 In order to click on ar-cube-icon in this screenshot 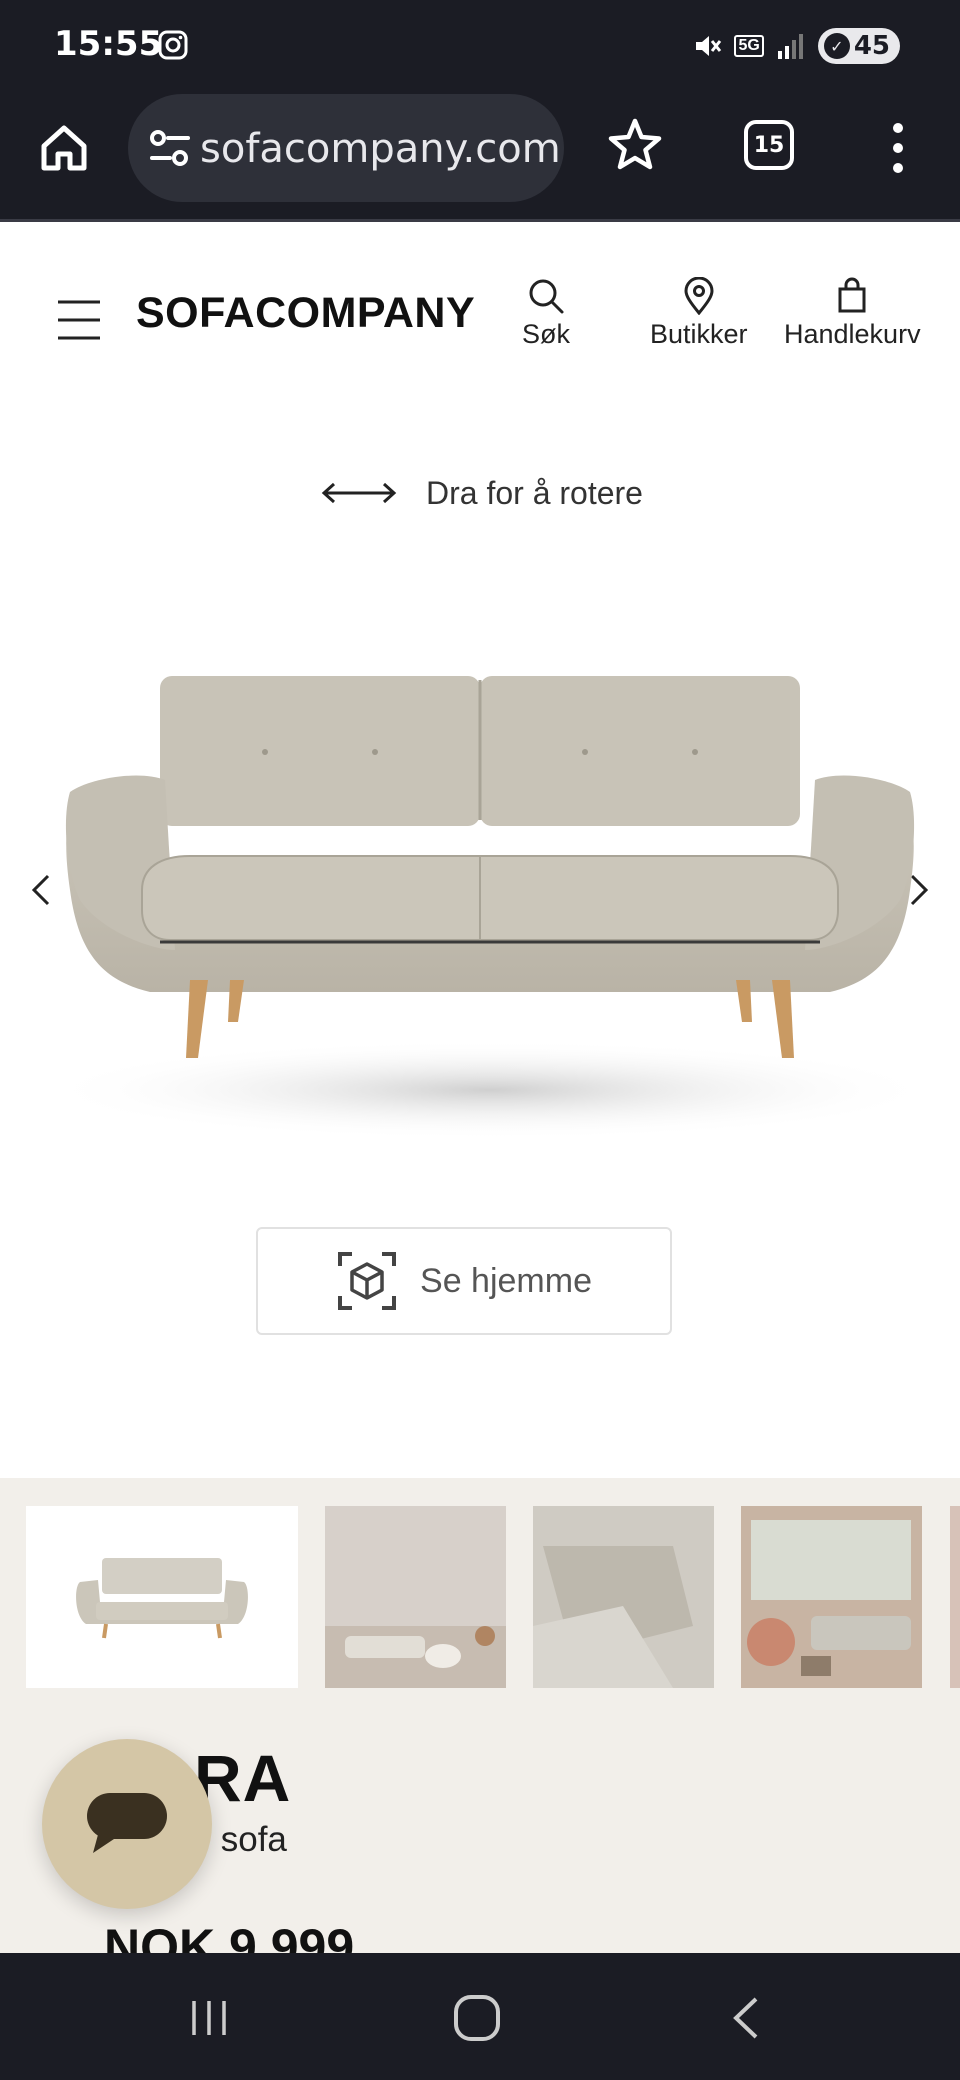, I will do `click(367, 1281)`.